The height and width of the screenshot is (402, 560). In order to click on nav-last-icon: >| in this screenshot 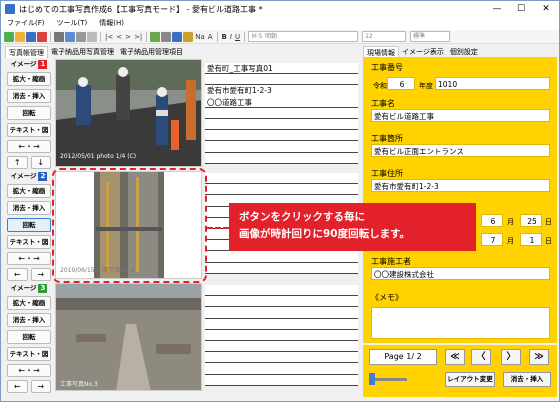, I will do `click(138, 37)`.